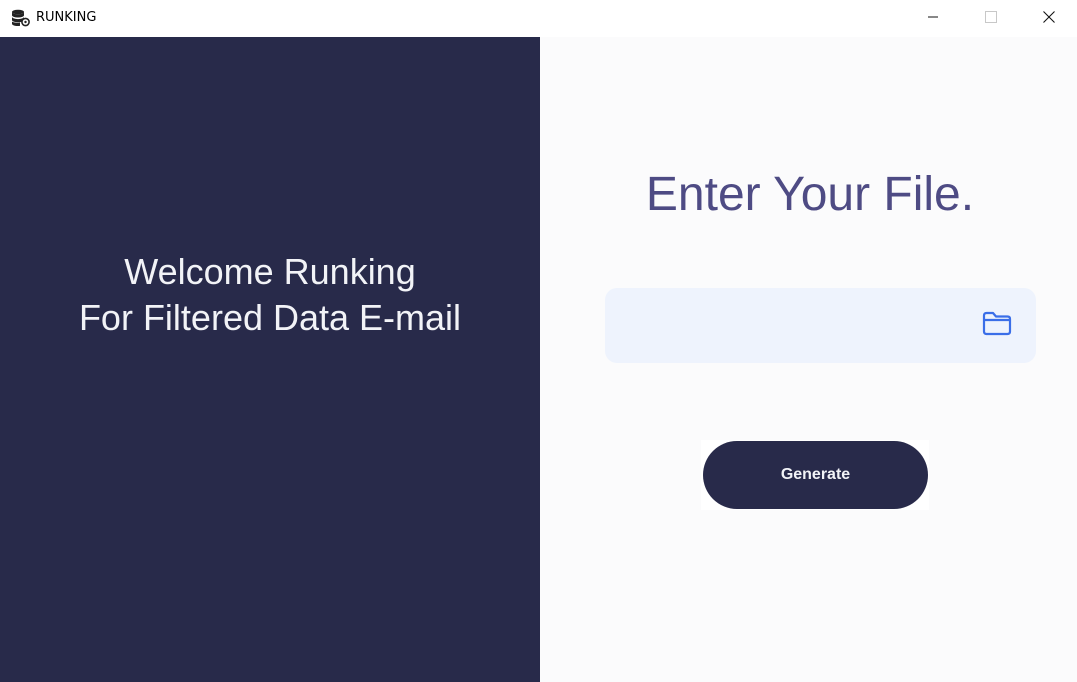  I want to click on minimize-icon, so click(933, 19).